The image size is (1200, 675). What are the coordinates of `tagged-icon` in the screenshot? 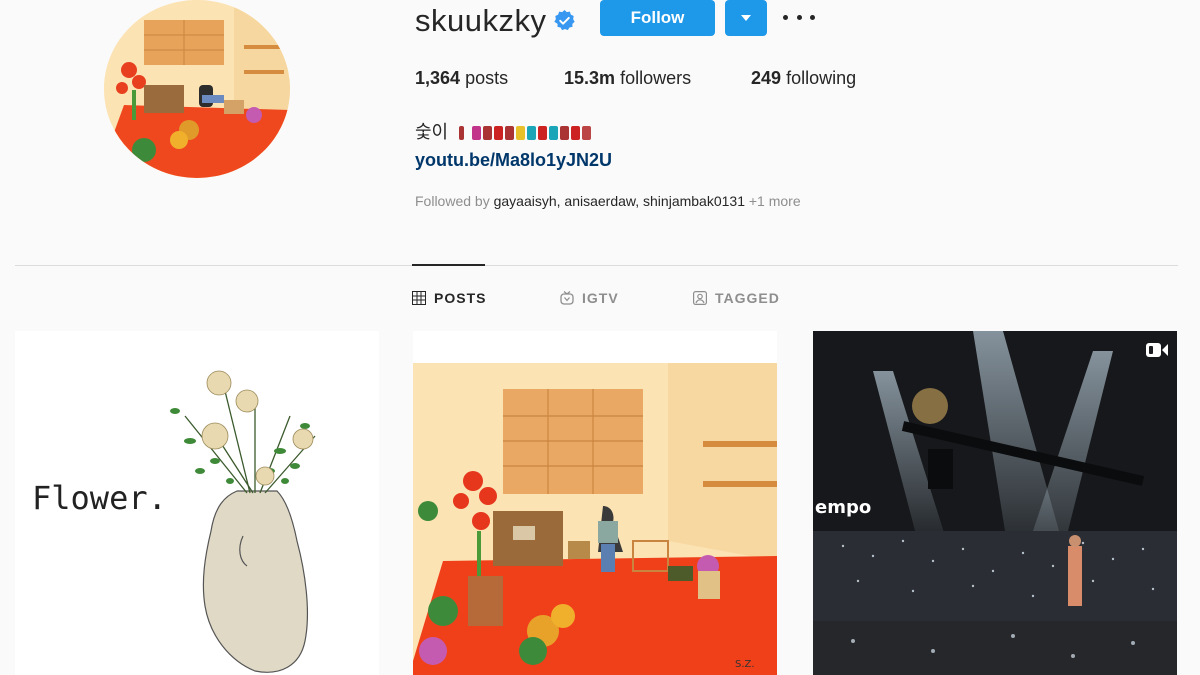 It's located at (700, 298).